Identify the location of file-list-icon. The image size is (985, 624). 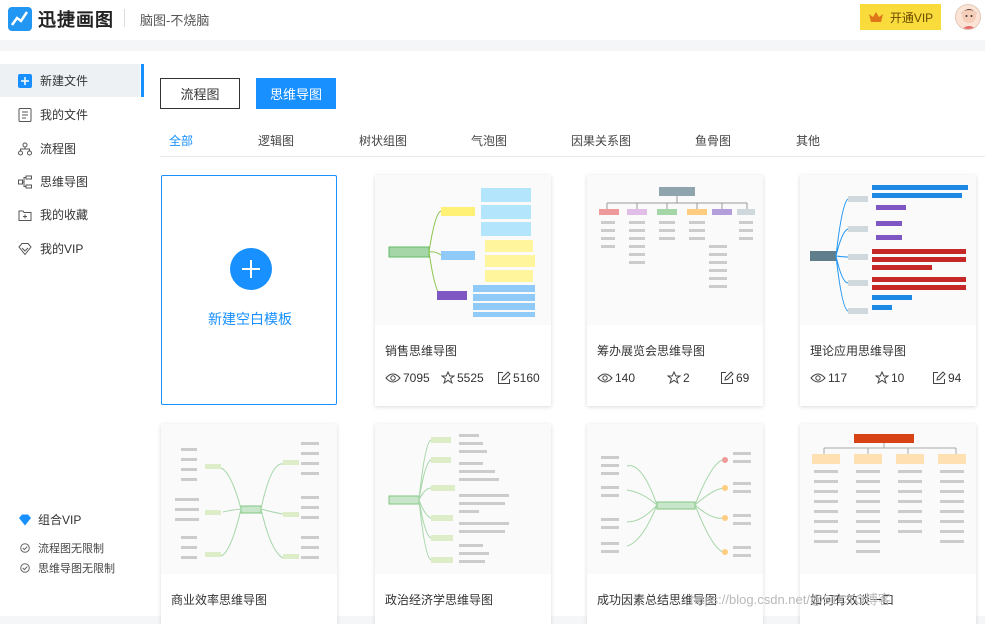
(25, 114).